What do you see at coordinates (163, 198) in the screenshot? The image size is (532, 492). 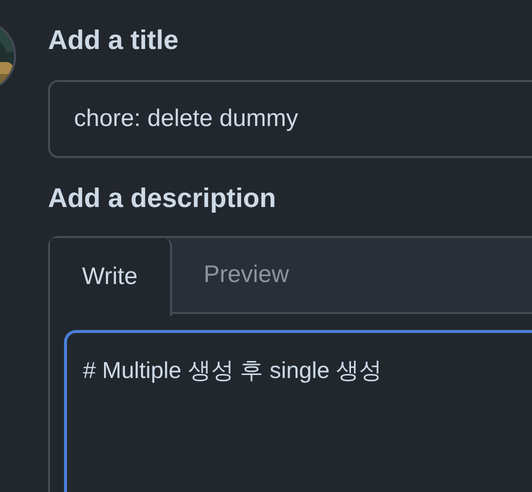 I see `section-heading: Add a description` at bounding box center [163, 198].